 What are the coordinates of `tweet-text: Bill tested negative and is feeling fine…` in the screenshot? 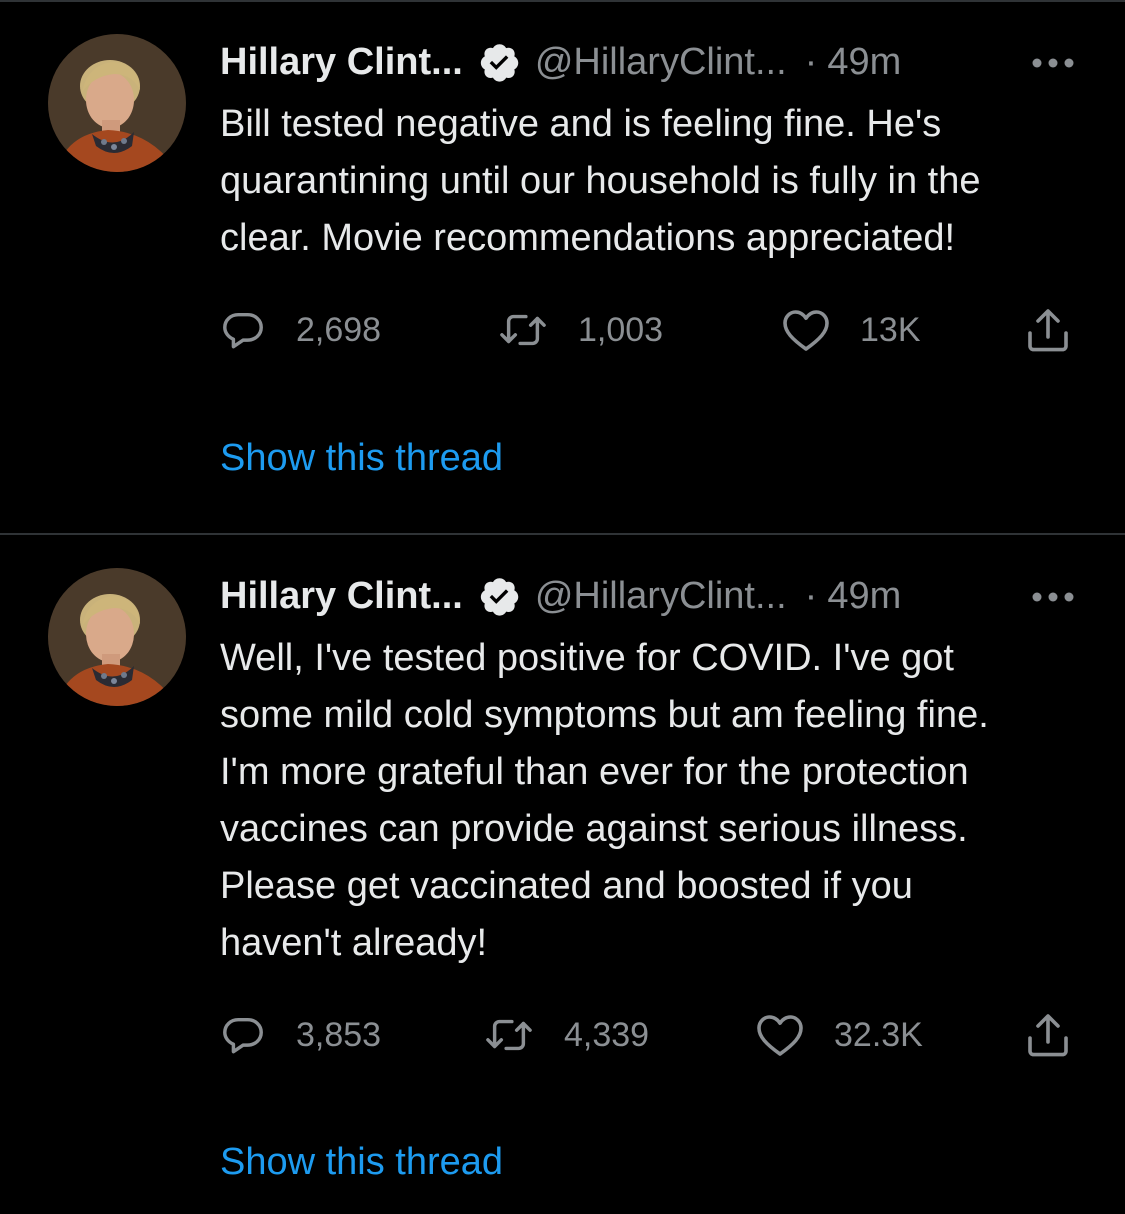 It's located at (660, 181).